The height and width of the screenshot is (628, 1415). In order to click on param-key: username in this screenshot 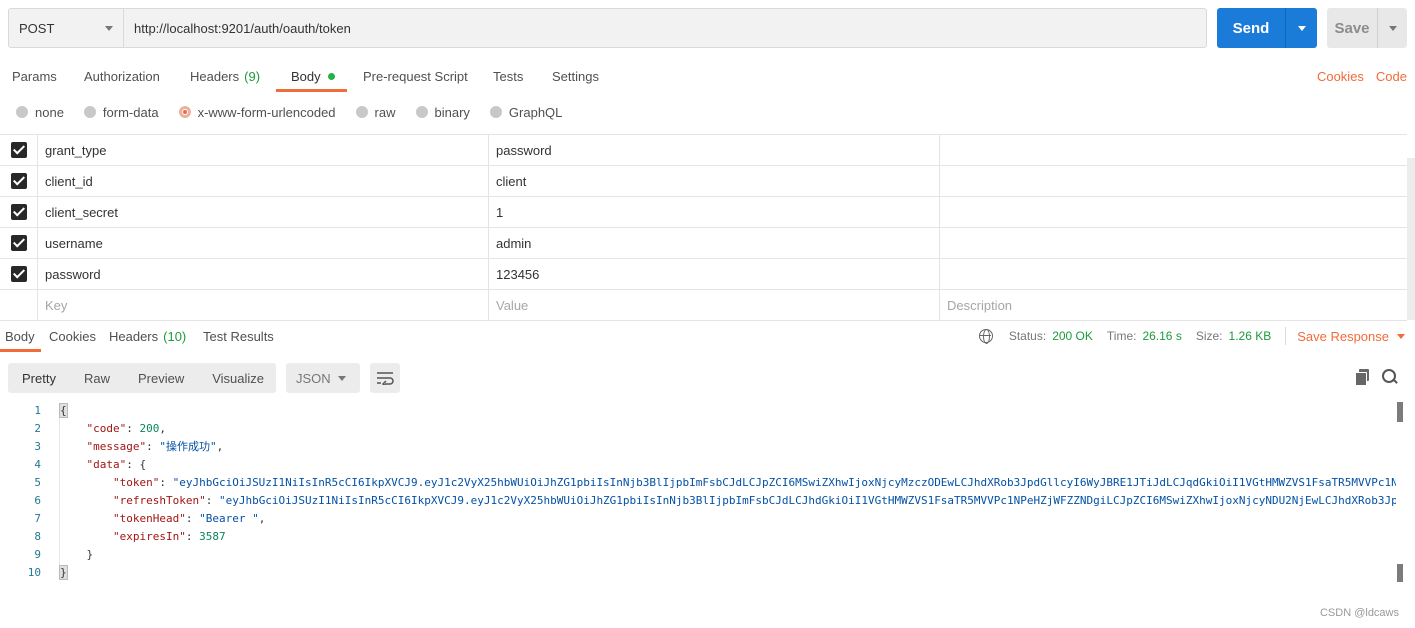, I will do `click(263, 243)`.